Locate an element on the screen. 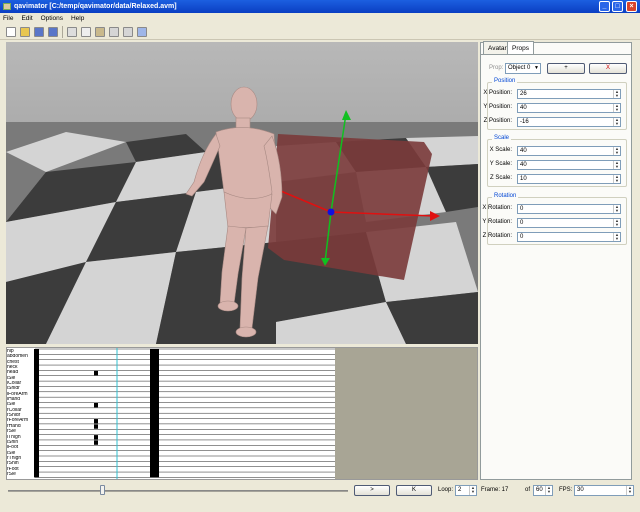 The height and width of the screenshot is (512, 640). prop-label: Prop: is located at coordinates (496, 68).